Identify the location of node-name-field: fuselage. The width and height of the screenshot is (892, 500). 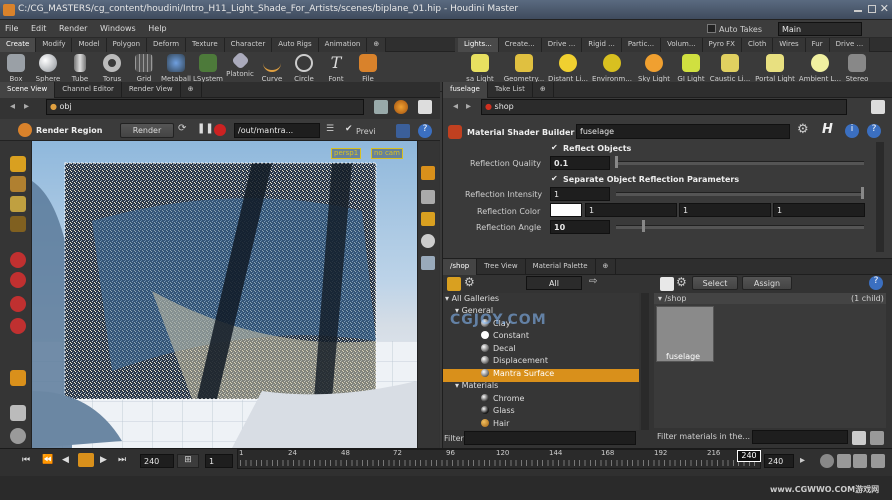
(683, 131).